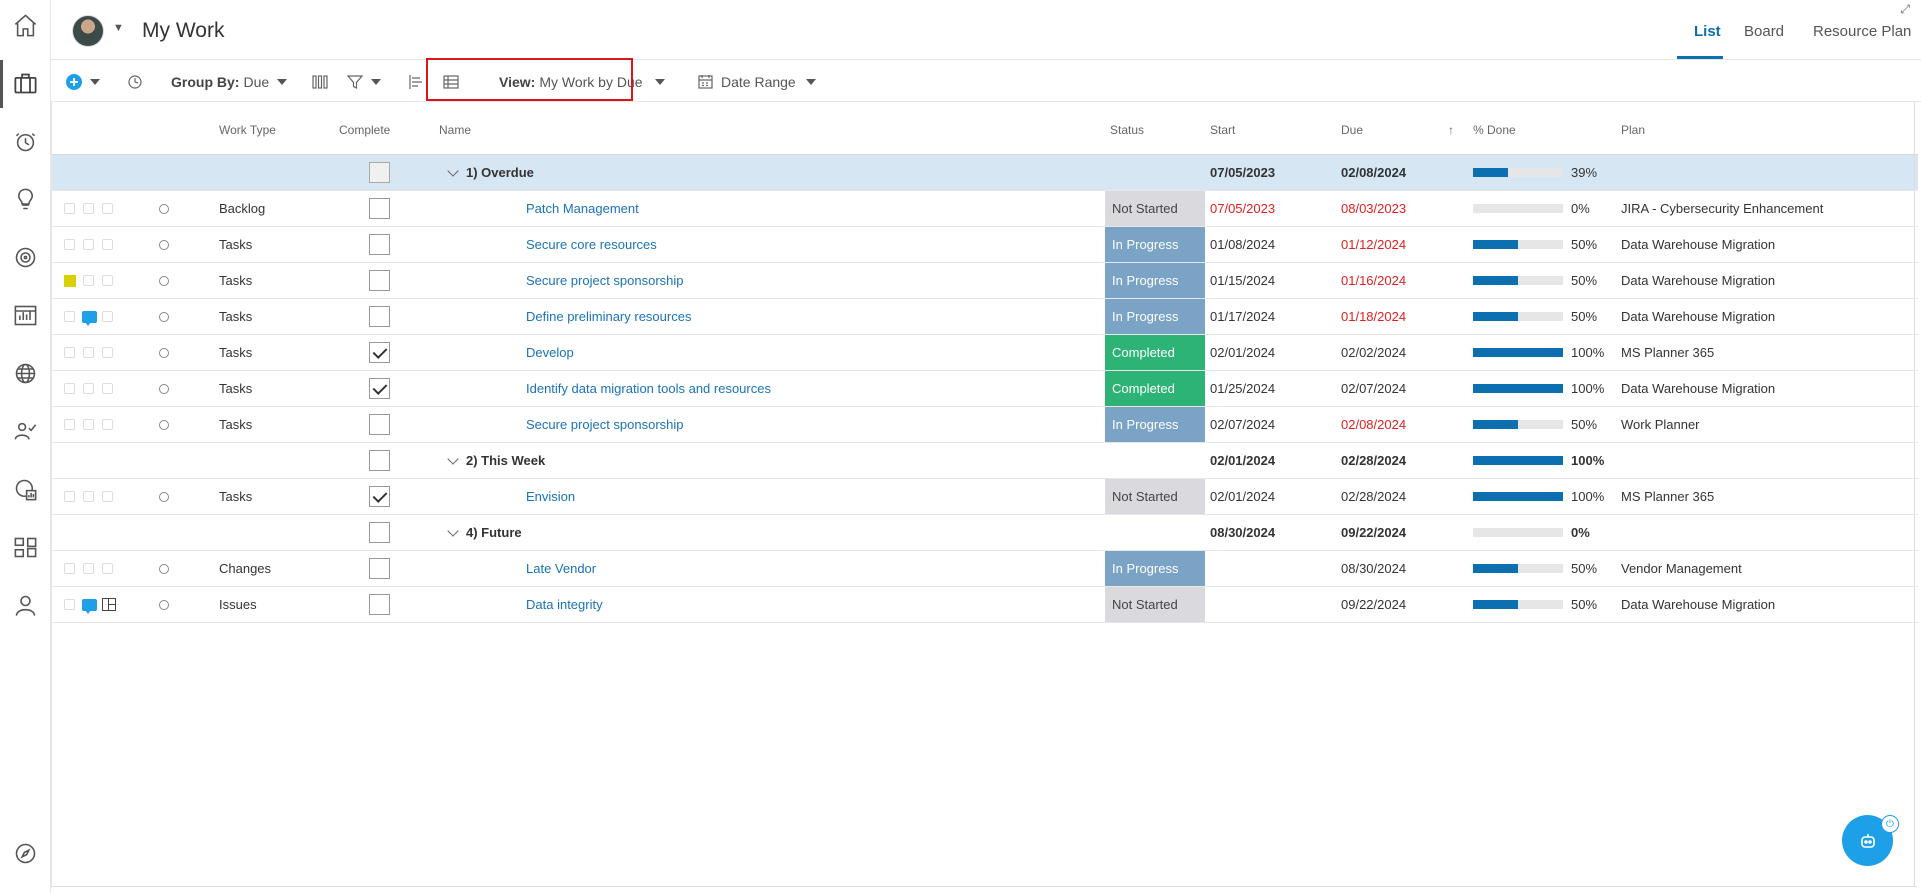 The height and width of the screenshot is (893, 1921). Describe the element at coordinates (564, 604) in the screenshot. I see `task-name-link: Data integrity` at that location.